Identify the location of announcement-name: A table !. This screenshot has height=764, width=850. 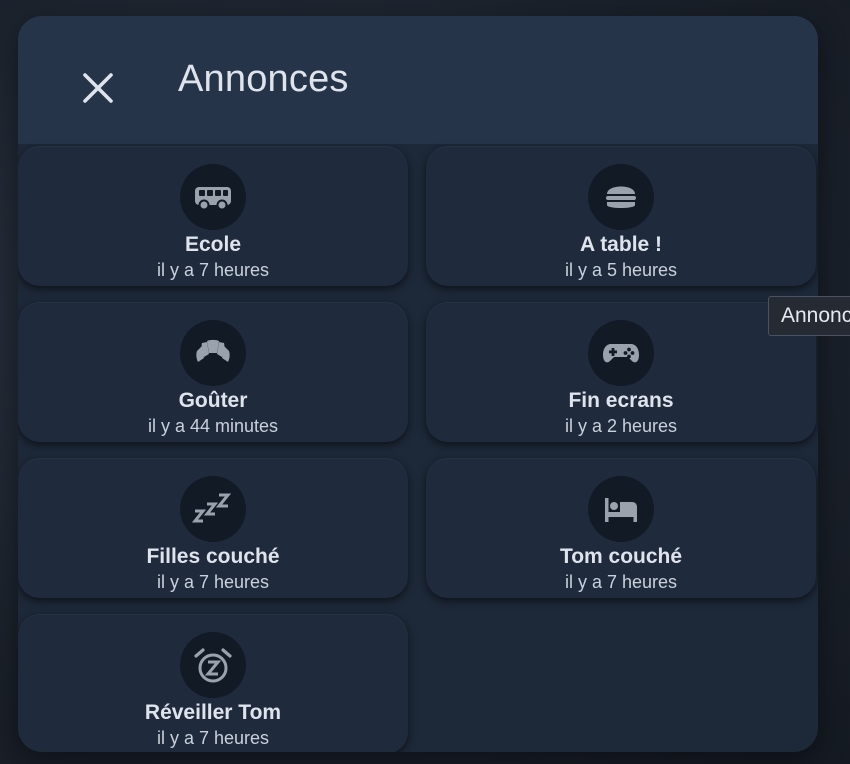
(621, 244).